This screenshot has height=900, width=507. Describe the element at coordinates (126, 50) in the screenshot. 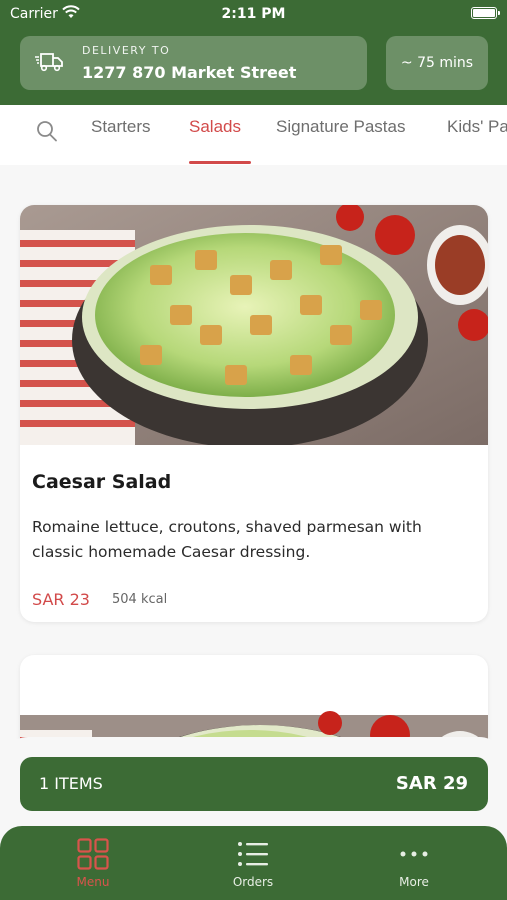

I see `delivery-label: DELIVERY TO` at that location.